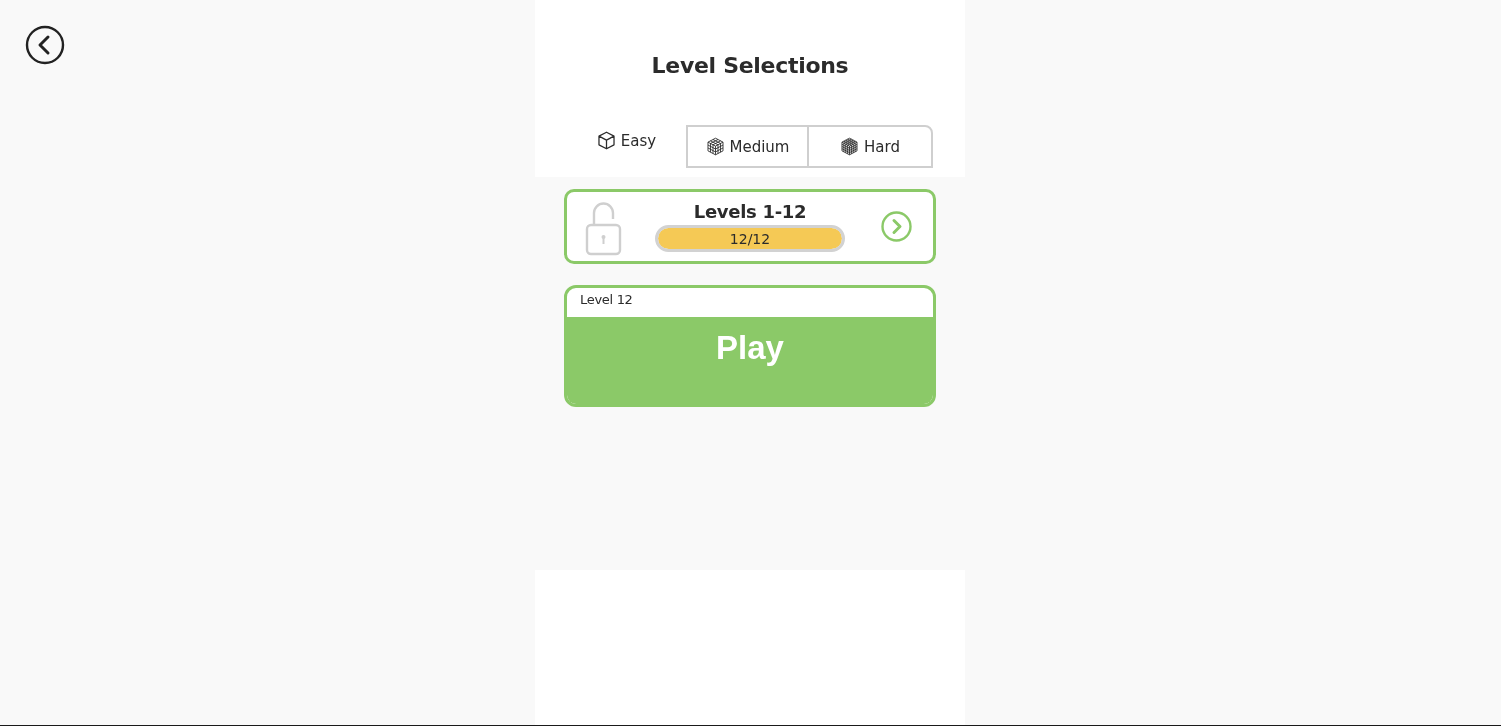 This screenshot has width=1501, height=726. I want to click on back-icon, so click(45, 45).